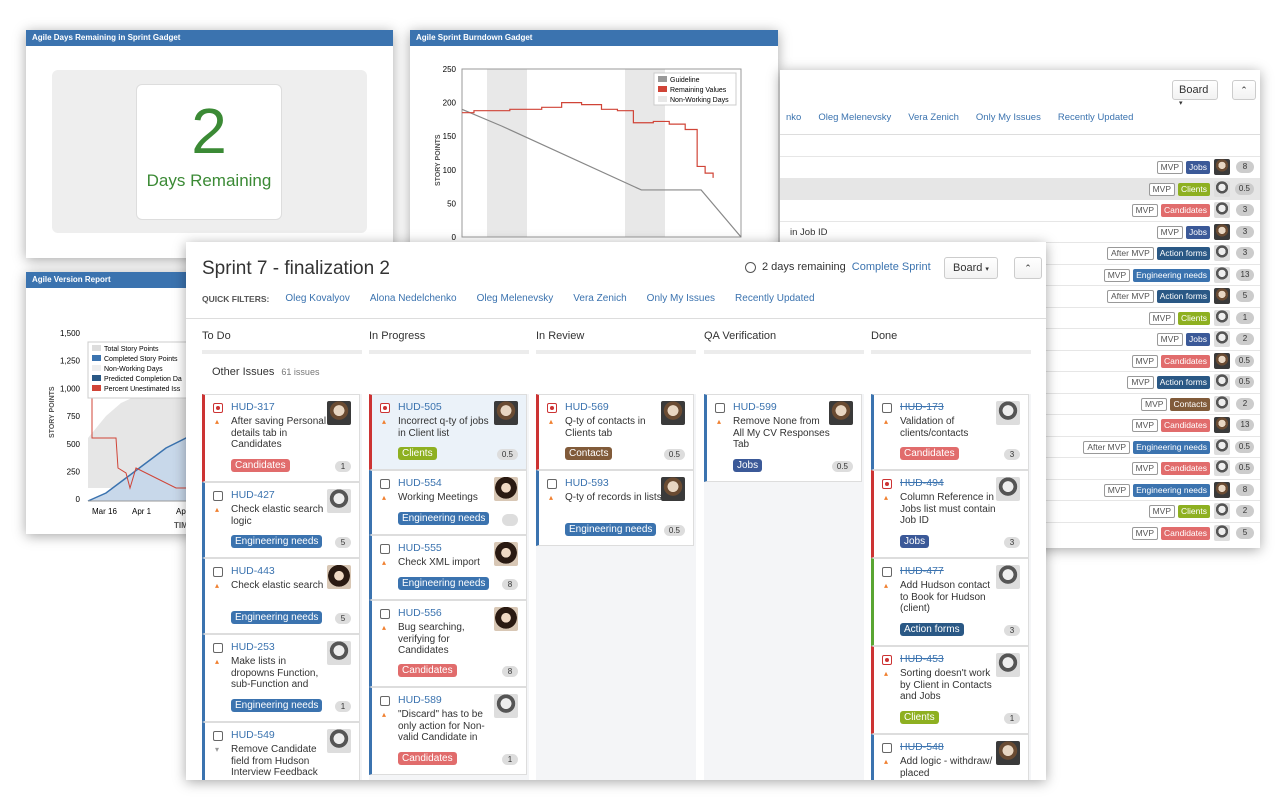 The height and width of the screenshot is (800, 1280). What do you see at coordinates (793, 117) in the screenshot?
I see `filter-link: nko` at bounding box center [793, 117].